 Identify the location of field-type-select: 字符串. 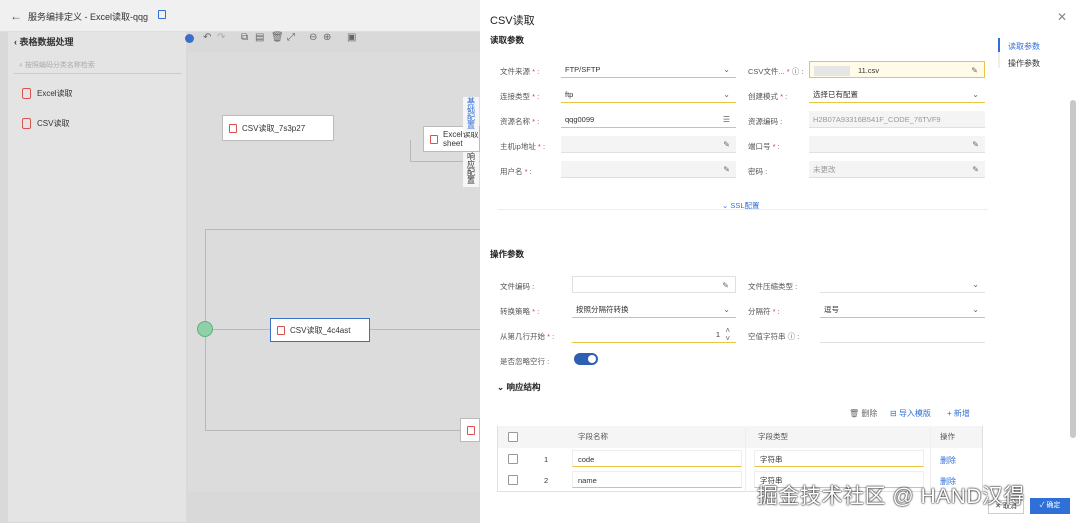
(839, 458).